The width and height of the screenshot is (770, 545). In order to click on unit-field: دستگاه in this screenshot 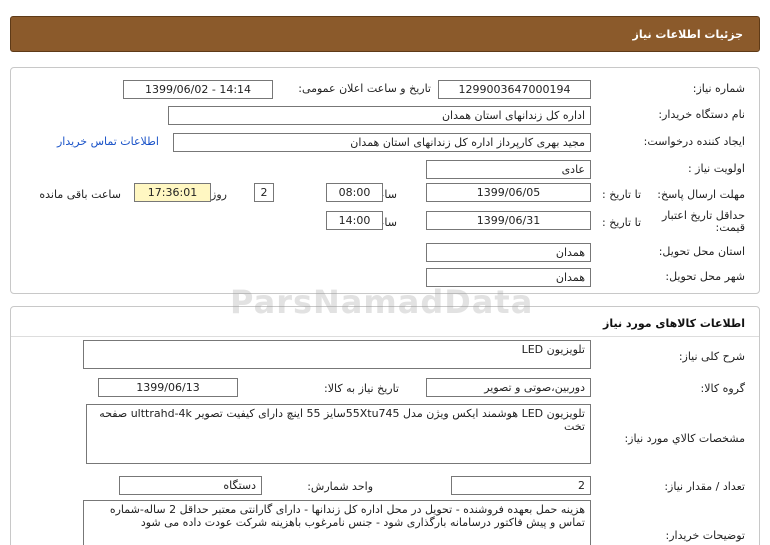, I will do `click(190, 485)`.